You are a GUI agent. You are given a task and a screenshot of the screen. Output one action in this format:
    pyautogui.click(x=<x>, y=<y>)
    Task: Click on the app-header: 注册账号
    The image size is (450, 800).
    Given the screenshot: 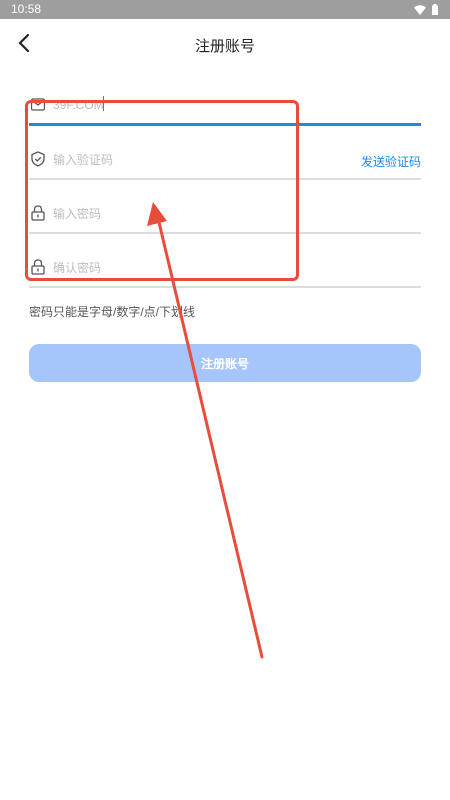 What is the action you would take?
    pyautogui.click(x=225, y=45)
    